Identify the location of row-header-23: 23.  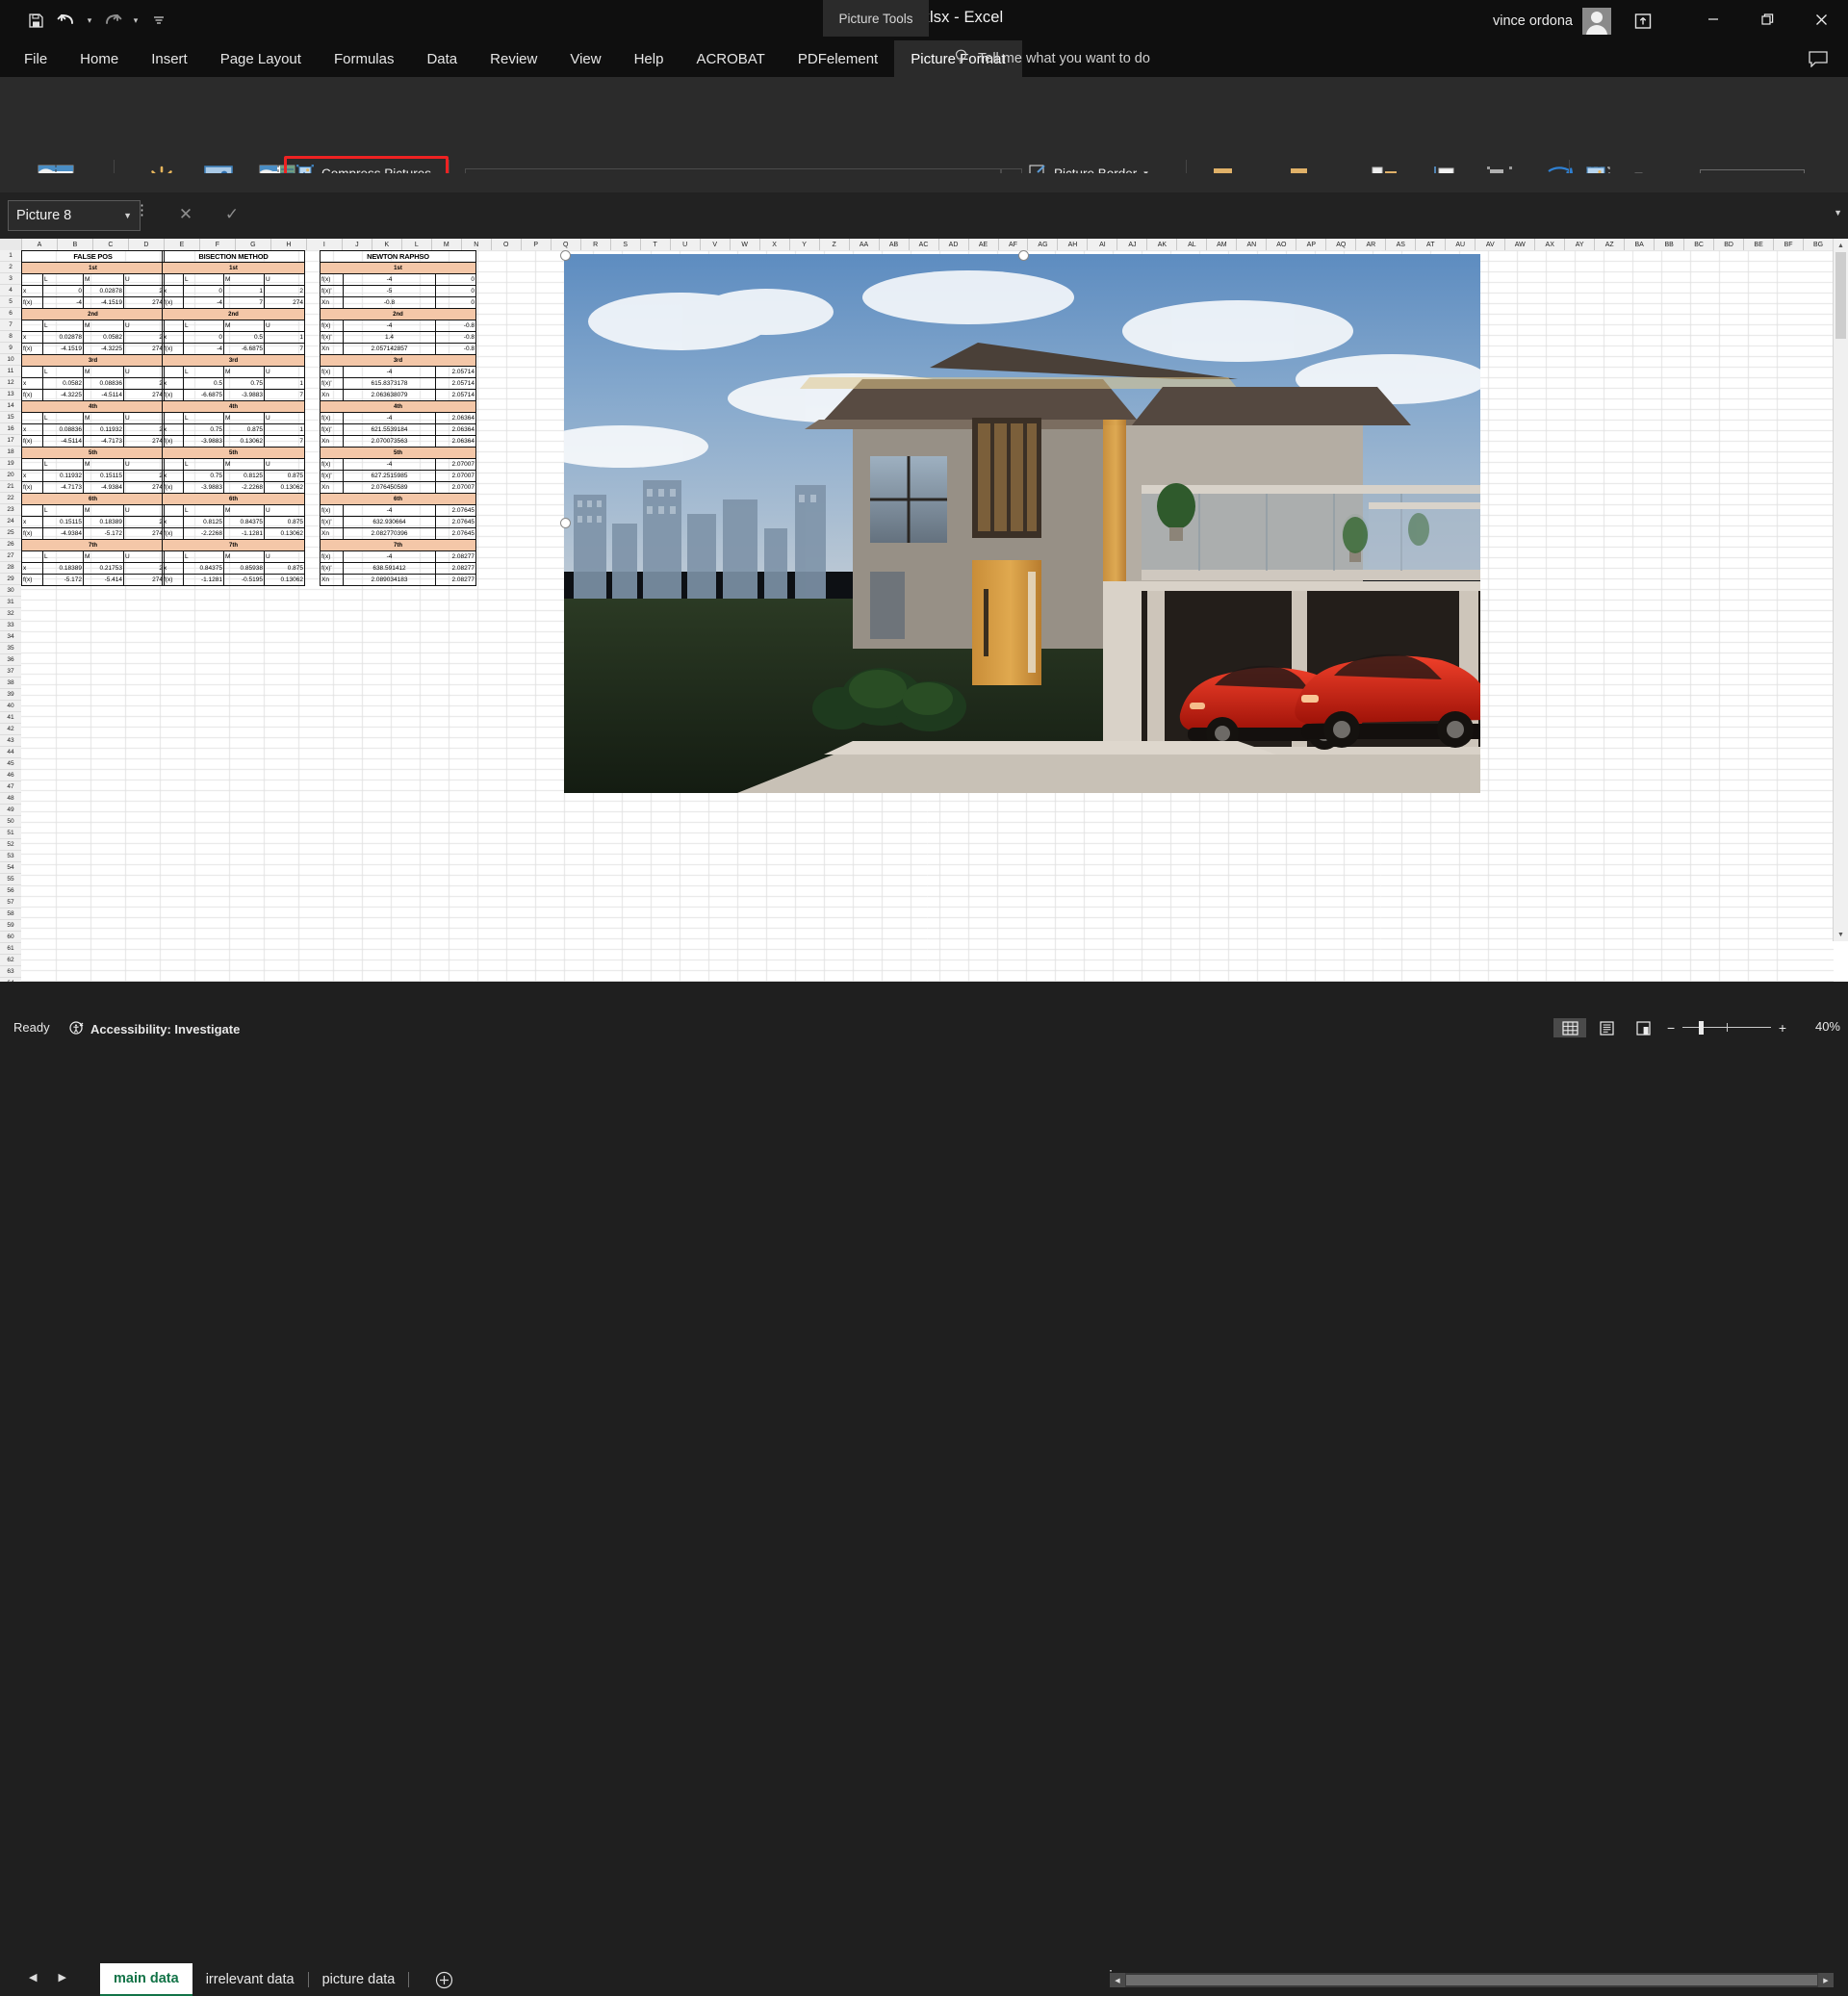
(10, 510).